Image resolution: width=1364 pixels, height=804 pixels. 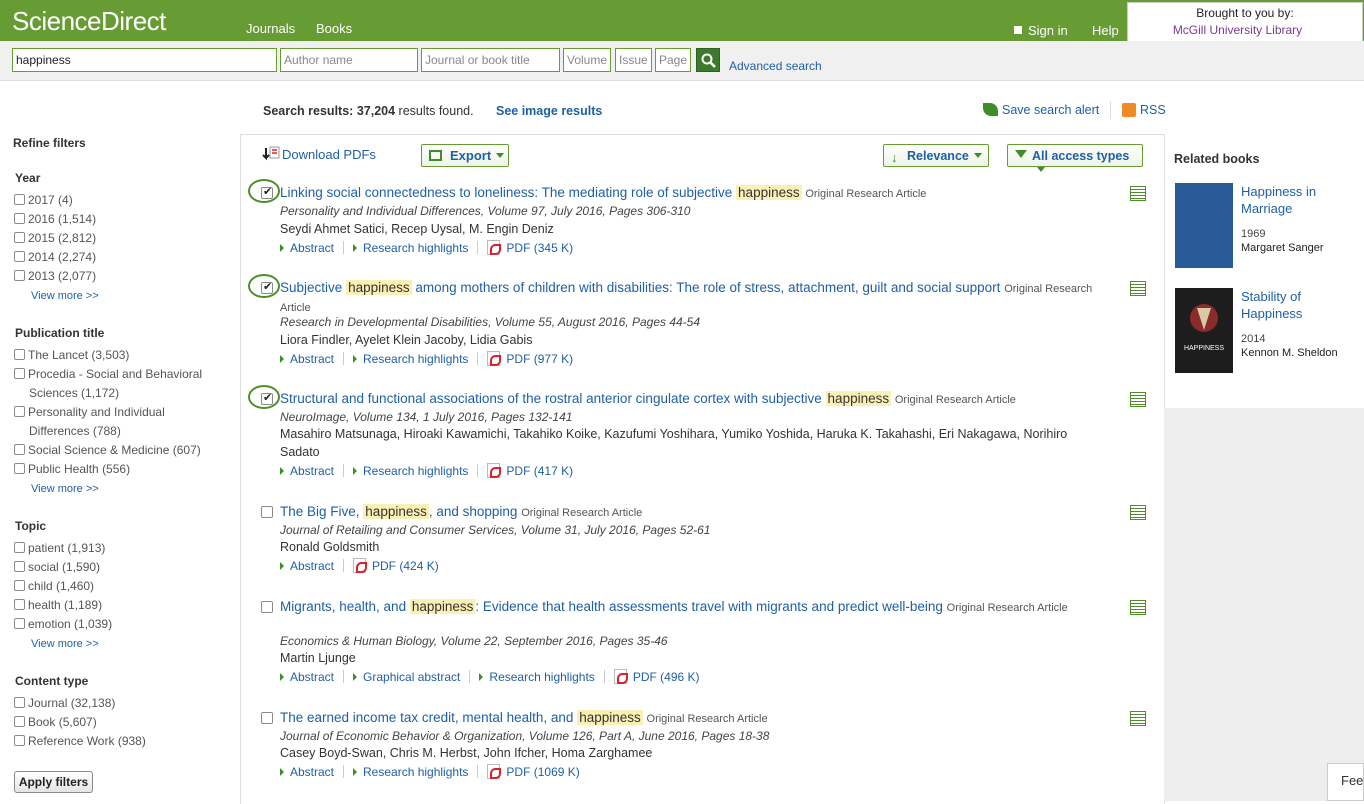 I want to click on publication-view-more-link: View more >>, so click(x=65, y=489).